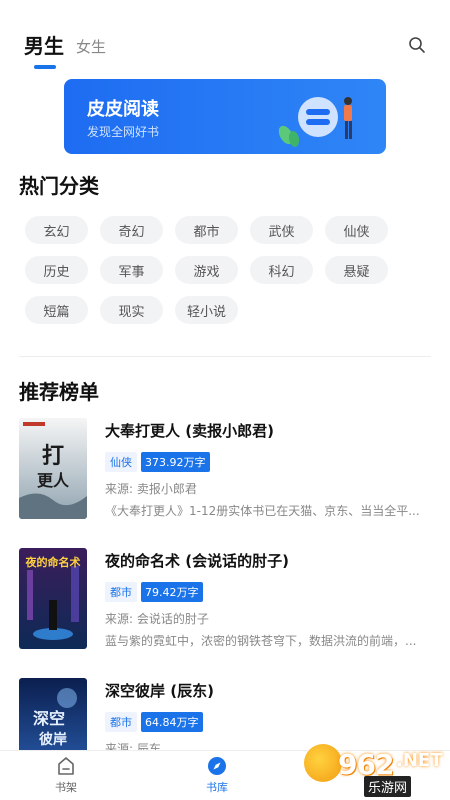 The image size is (450, 800). I want to click on category-grid: 玄幻 奇幻 都市 武侠 仙侠 历史 军事 游戏 科幻 悬疑 短篇 现实 轻小说, so click(225, 276).